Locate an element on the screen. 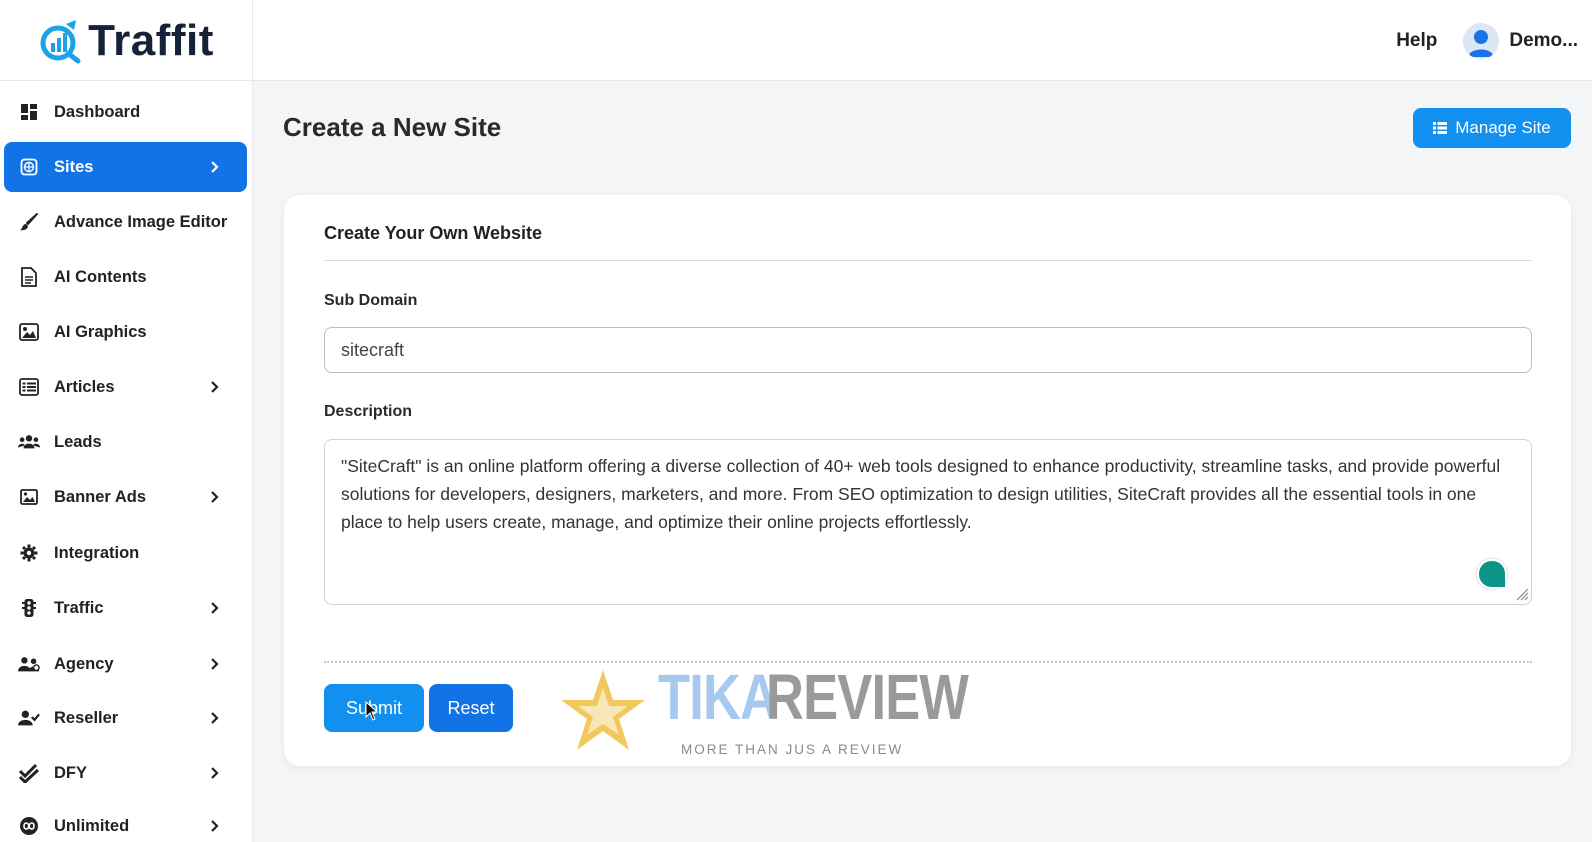 The height and width of the screenshot is (842, 1592). user-check-icon is located at coordinates (29, 718).